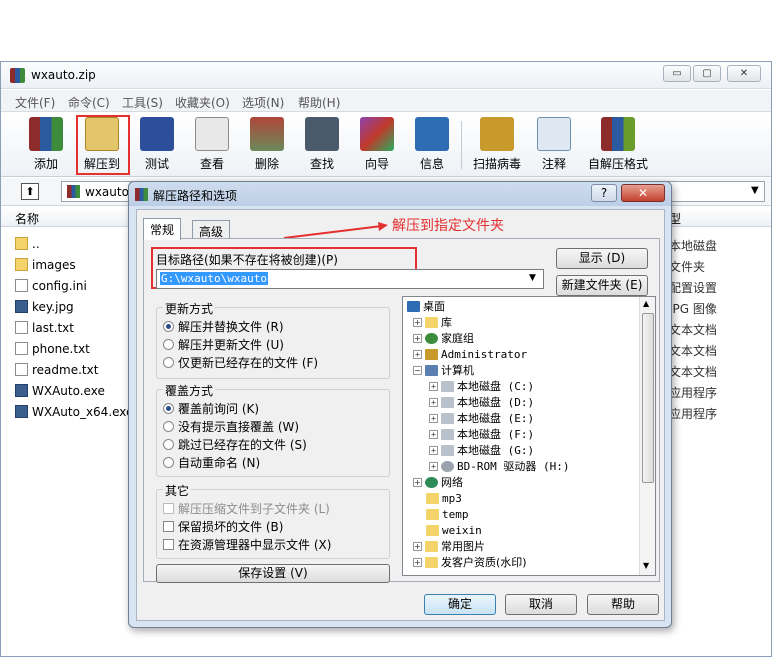  What do you see at coordinates (417, 370) in the screenshot?
I see `collapse-icon: −` at bounding box center [417, 370].